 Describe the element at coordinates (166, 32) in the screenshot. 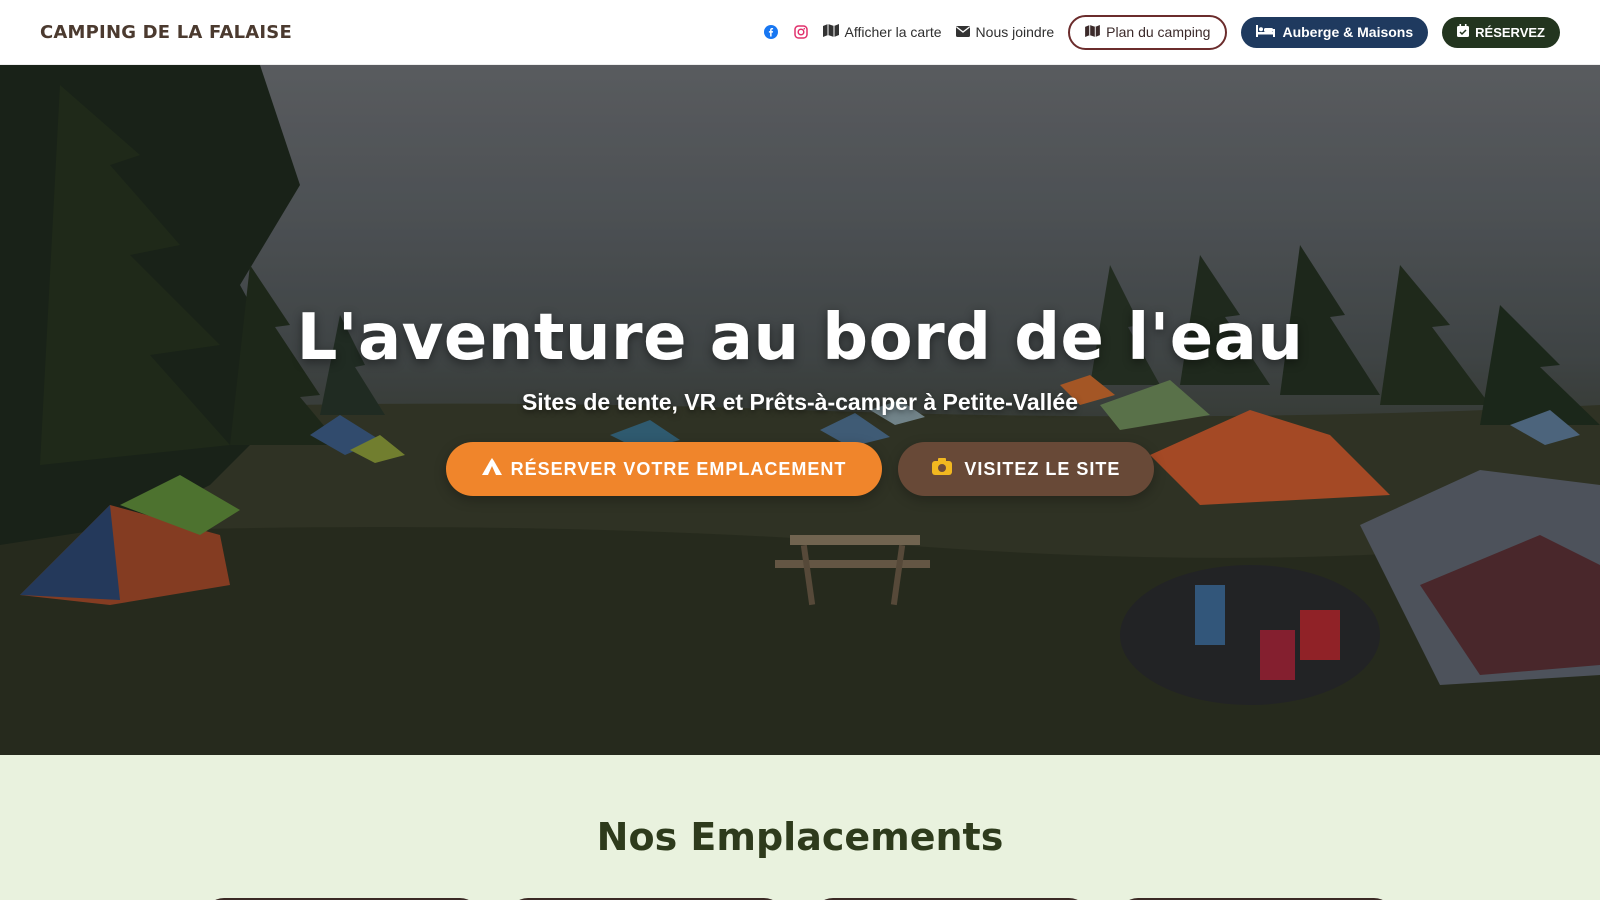

I see `site-logo: CAMPING DE LA FALAISE` at that location.